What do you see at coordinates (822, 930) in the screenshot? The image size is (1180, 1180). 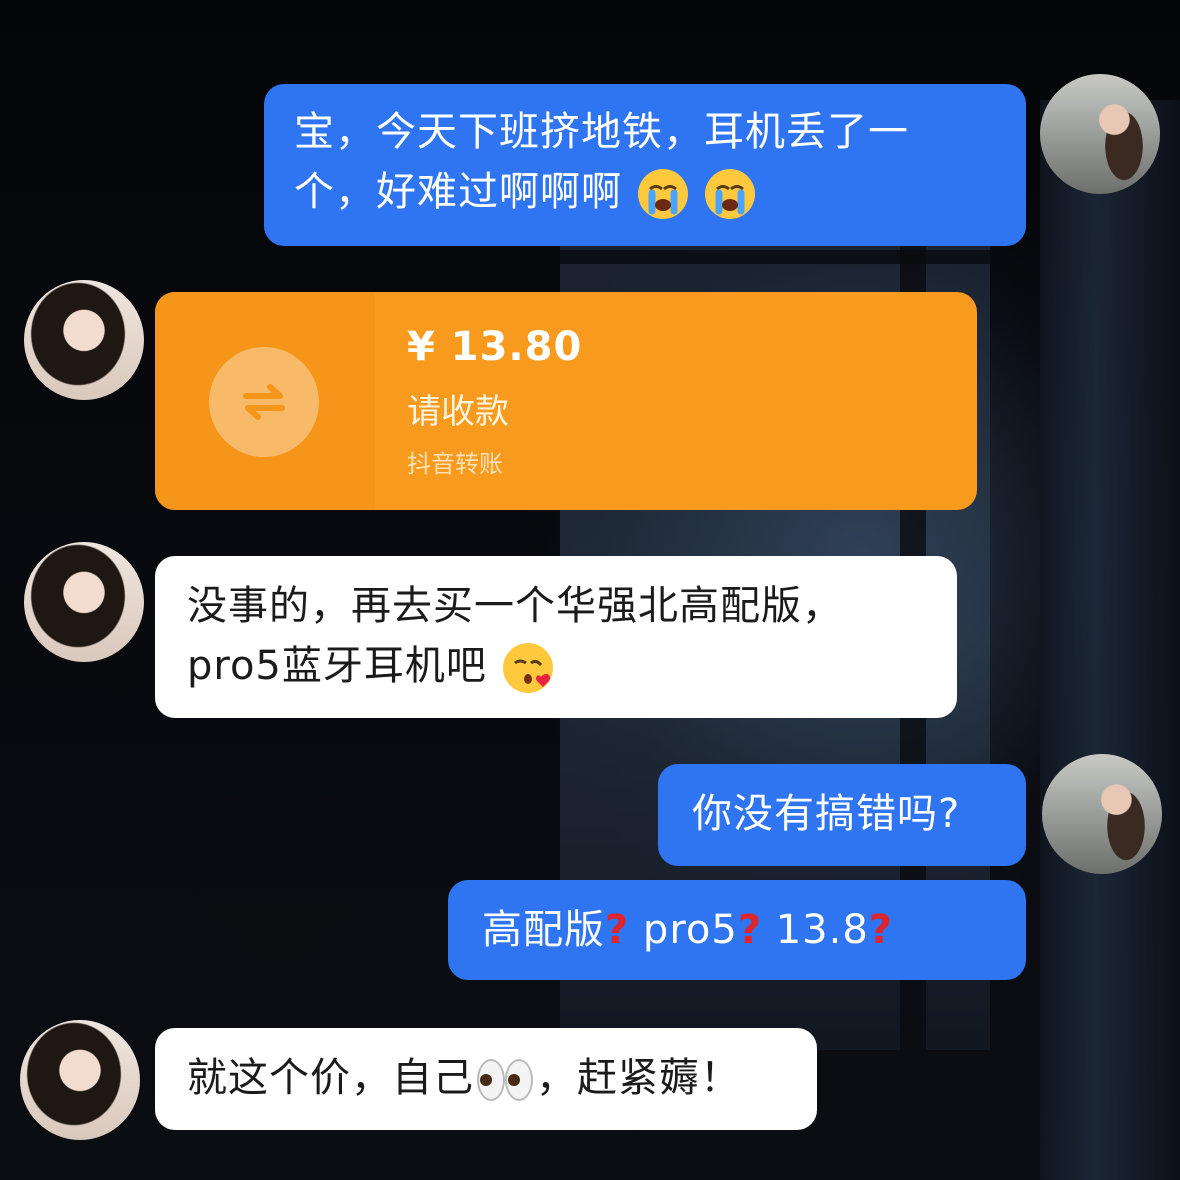 I see `message-text: 13.8` at bounding box center [822, 930].